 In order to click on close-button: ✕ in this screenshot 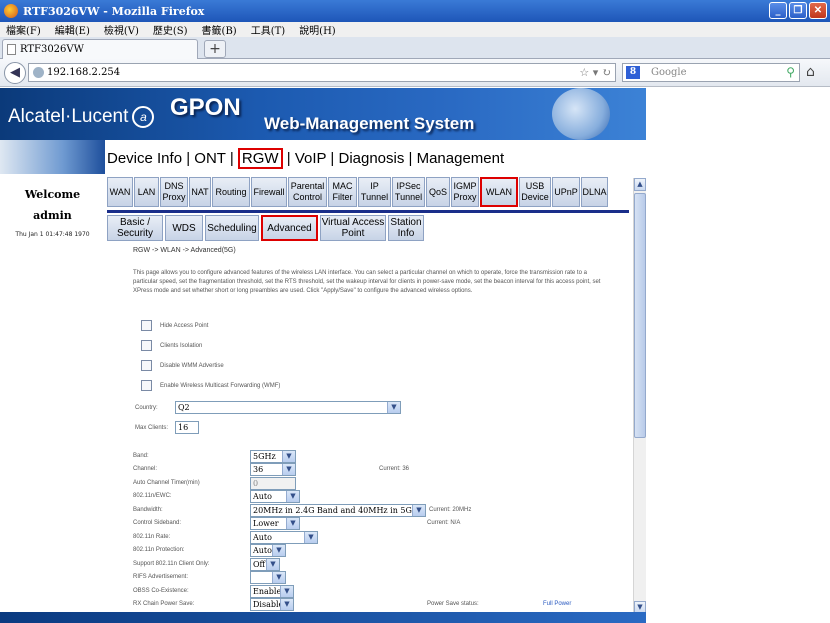, I will do `click(818, 10)`.